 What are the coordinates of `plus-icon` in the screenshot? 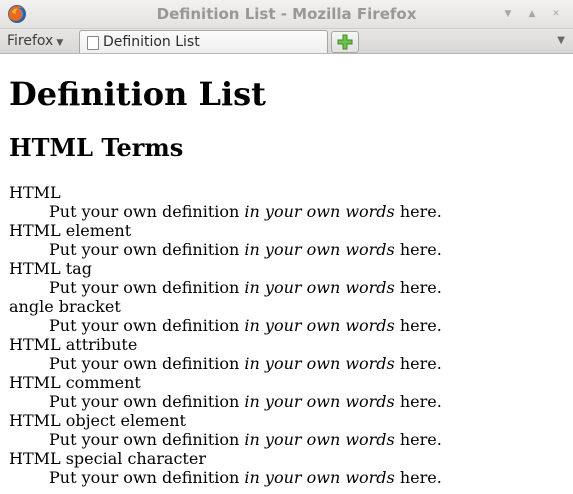 It's located at (345, 42).